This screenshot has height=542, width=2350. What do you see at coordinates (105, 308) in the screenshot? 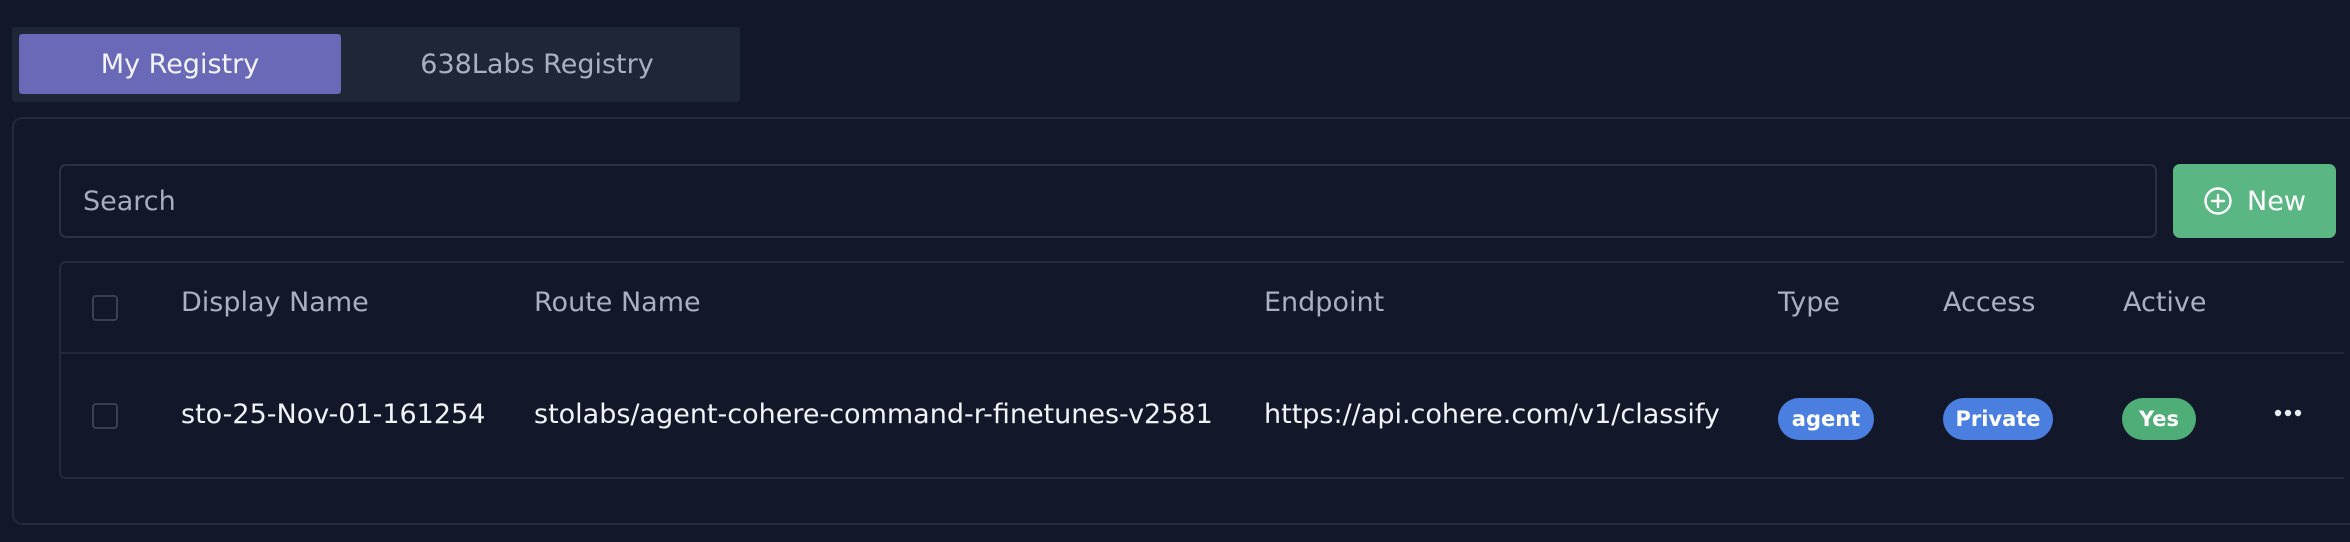
I see `select-all-checkbox` at bounding box center [105, 308].